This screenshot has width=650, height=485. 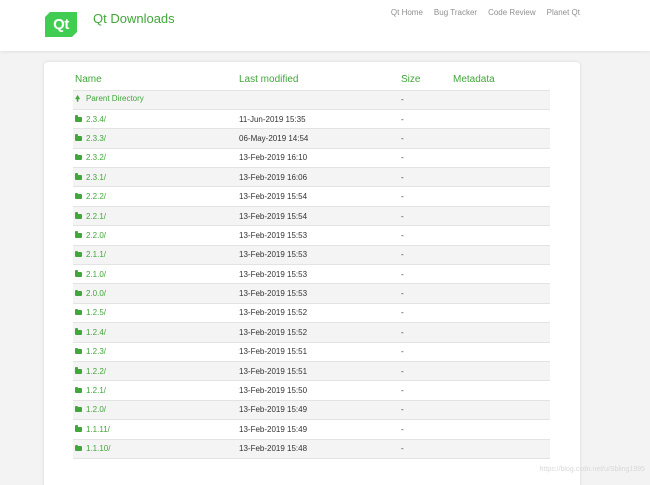 I want to click on cell-modified: 13-Feb-2019 15:50, so click(x=318, y=390).